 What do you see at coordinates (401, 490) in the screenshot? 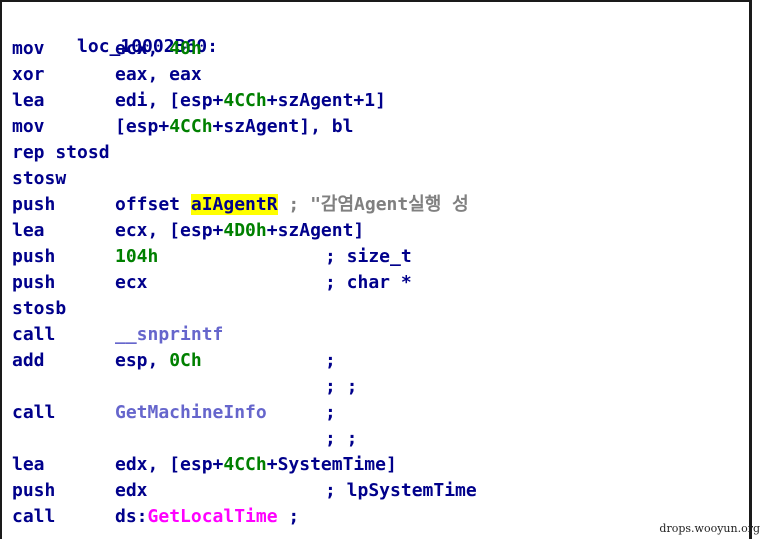
I see `code-comment: ; lpSystemTime` at bounding box center [401, 490].